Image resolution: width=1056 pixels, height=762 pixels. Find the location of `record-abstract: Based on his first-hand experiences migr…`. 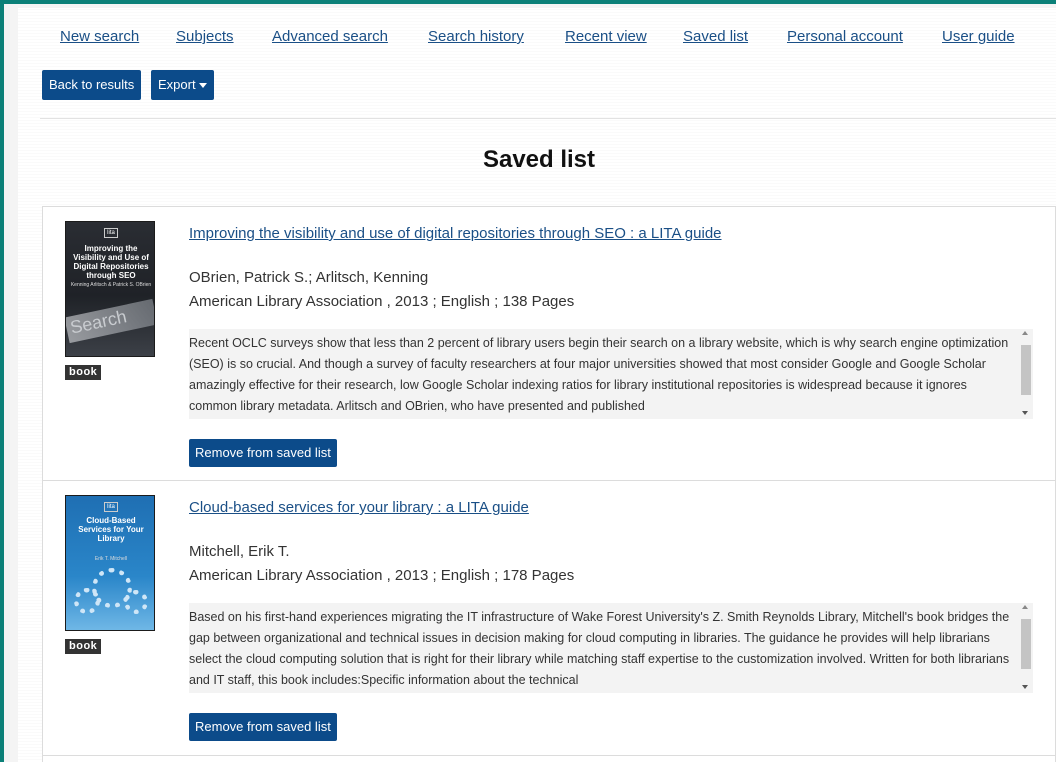

record-abstract: Based on his first-hand experiences migr… is located at coordinates (611, 648).